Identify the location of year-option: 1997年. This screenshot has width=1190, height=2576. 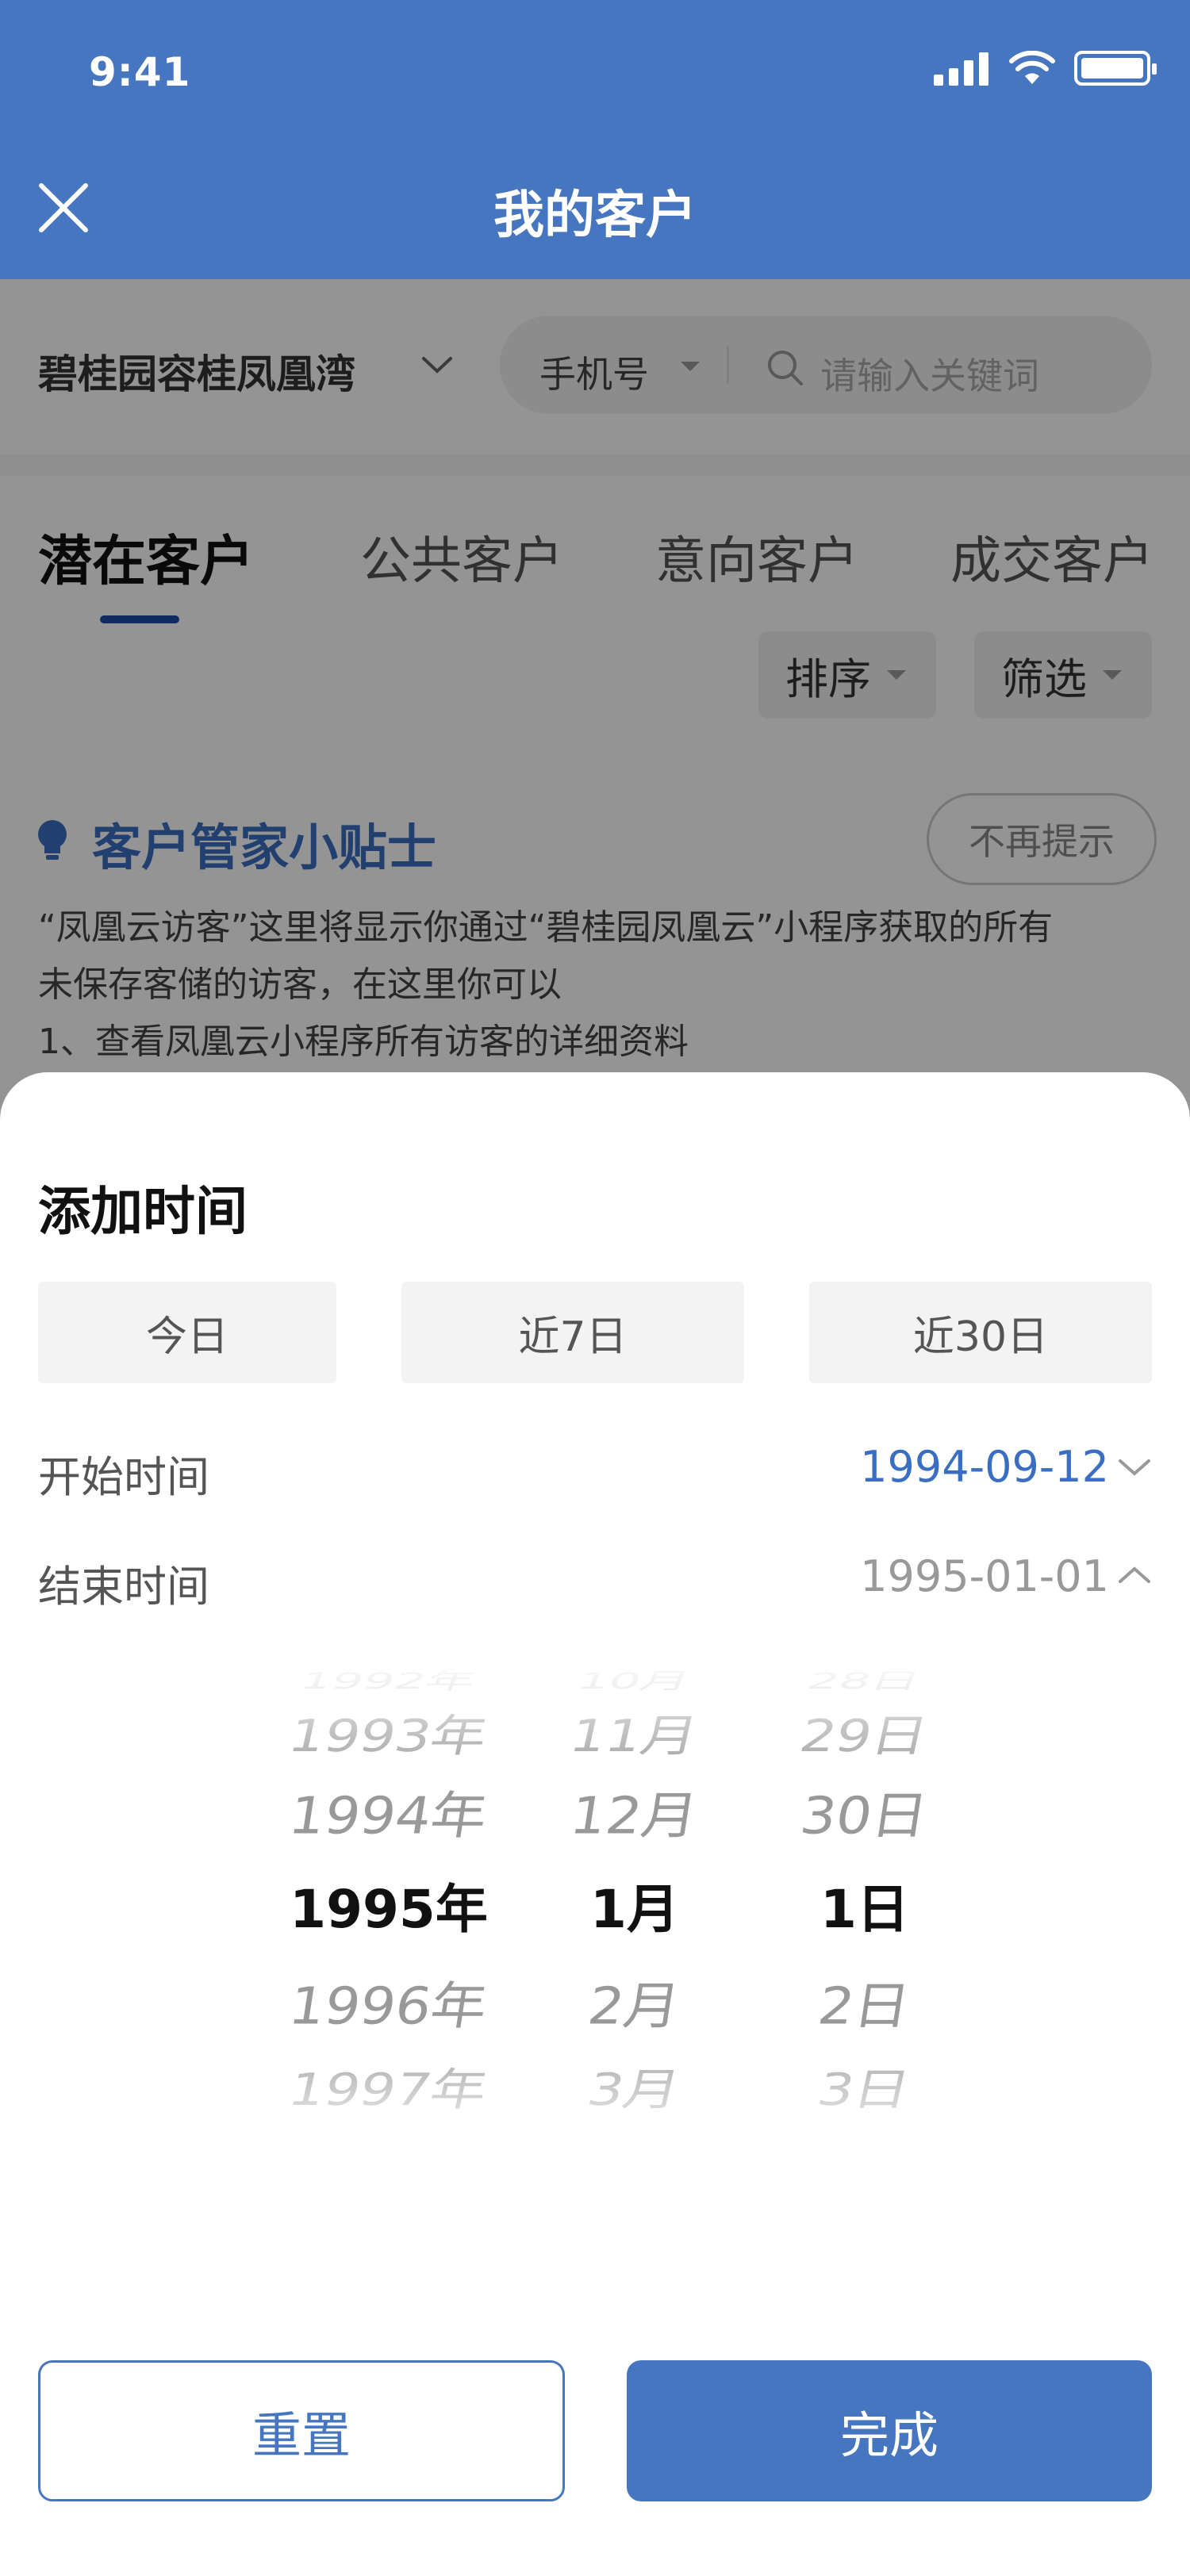
(389, 2086).